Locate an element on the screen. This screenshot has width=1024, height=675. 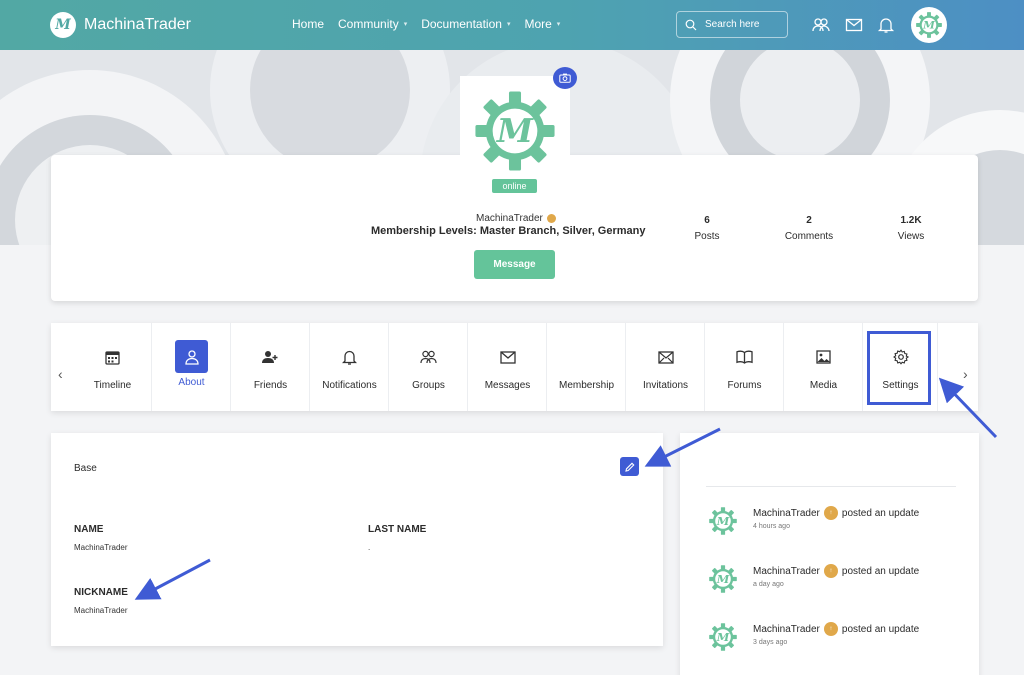
tab-forums: Forums is located at coordinates (745, 367).